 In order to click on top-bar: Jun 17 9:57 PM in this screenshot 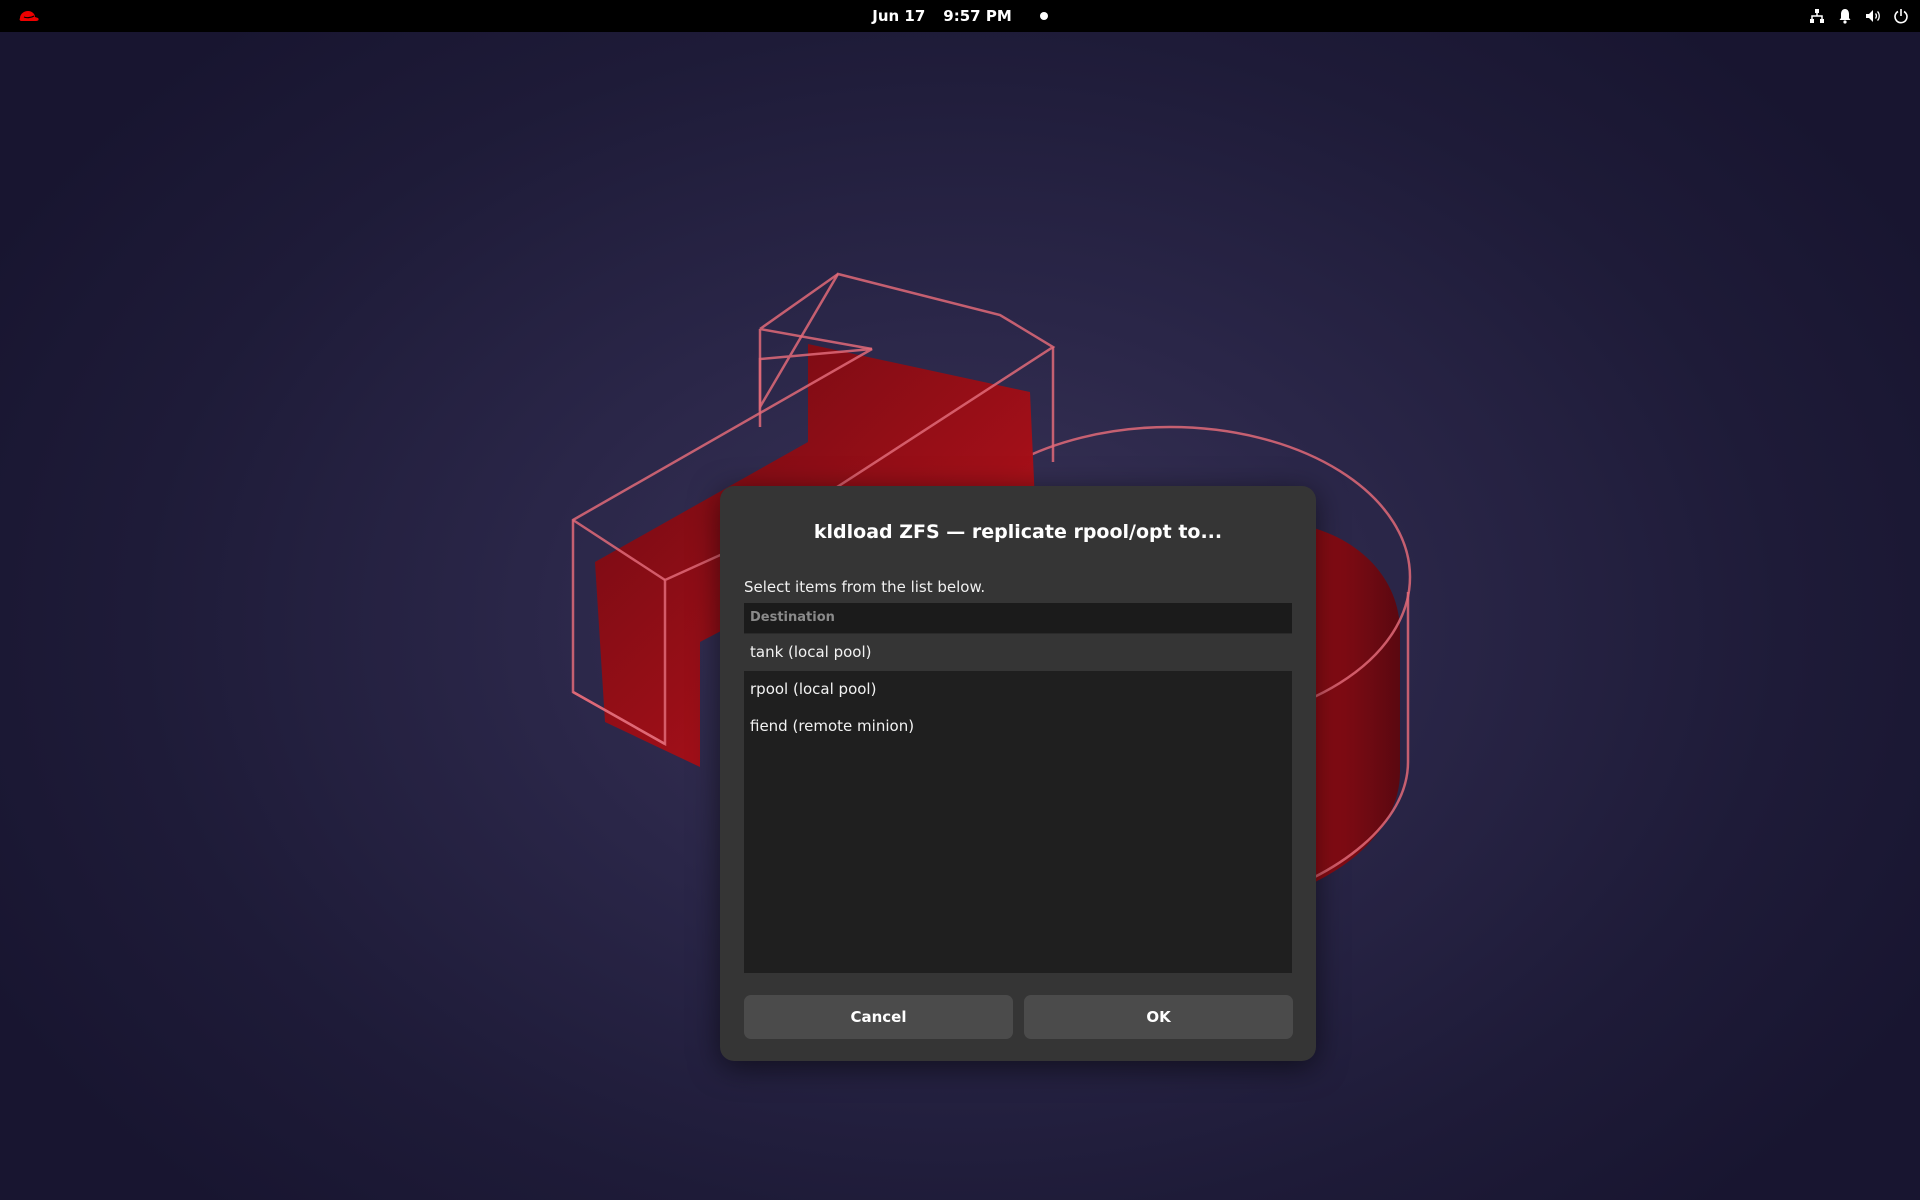, I will do `click(960, 16)`.